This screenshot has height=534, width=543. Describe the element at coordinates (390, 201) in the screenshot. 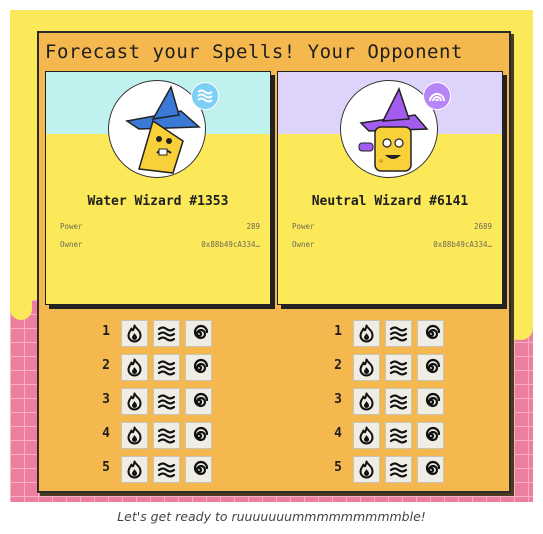

I see `wizard-name: Neutral Wizard #6141` at that location.